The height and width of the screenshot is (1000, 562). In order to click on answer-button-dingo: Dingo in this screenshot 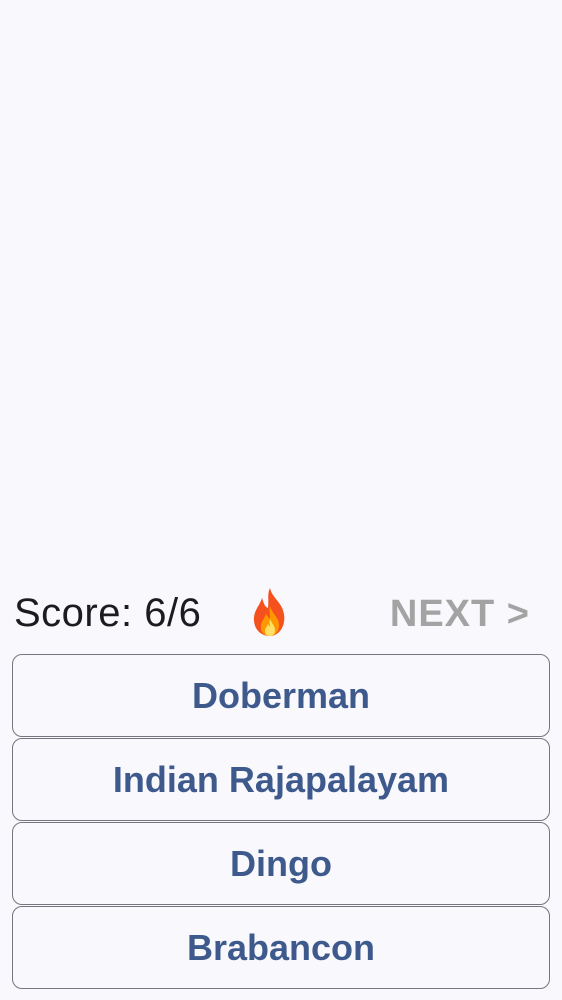, I will do `click(281, 863)`.